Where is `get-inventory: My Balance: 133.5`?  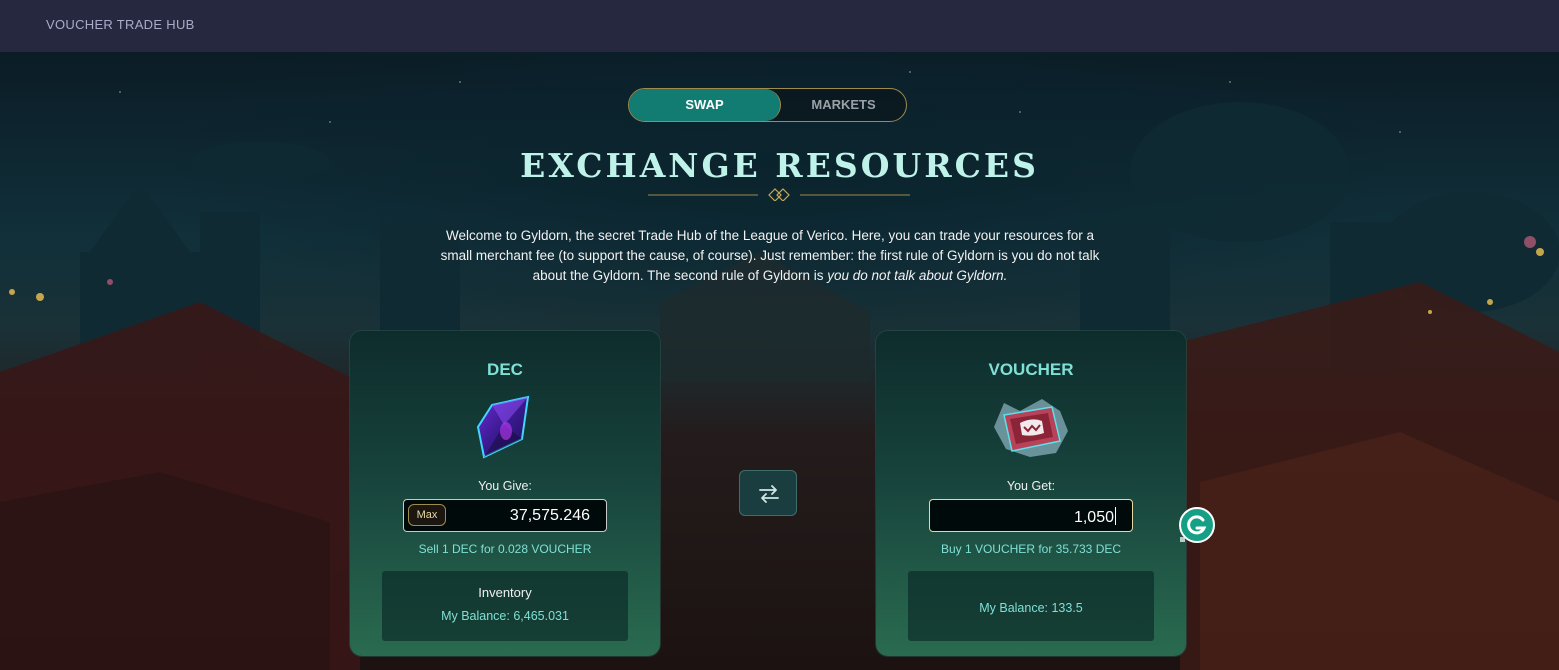 get-inventory: My Balance: 133.5 is located at coordinates (1031, 606).